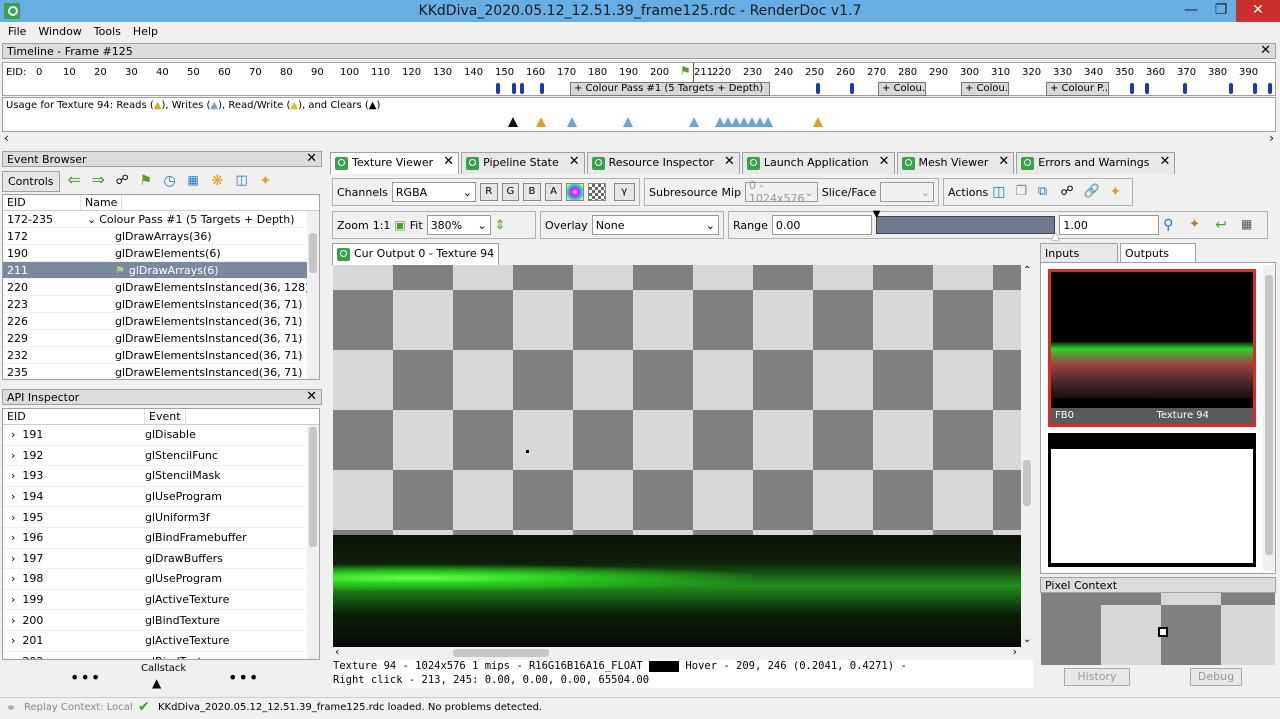 This screenshot has height=719, width=1280. I want to click on bookmark-flag-icon: ⚑, so click(148, 181).